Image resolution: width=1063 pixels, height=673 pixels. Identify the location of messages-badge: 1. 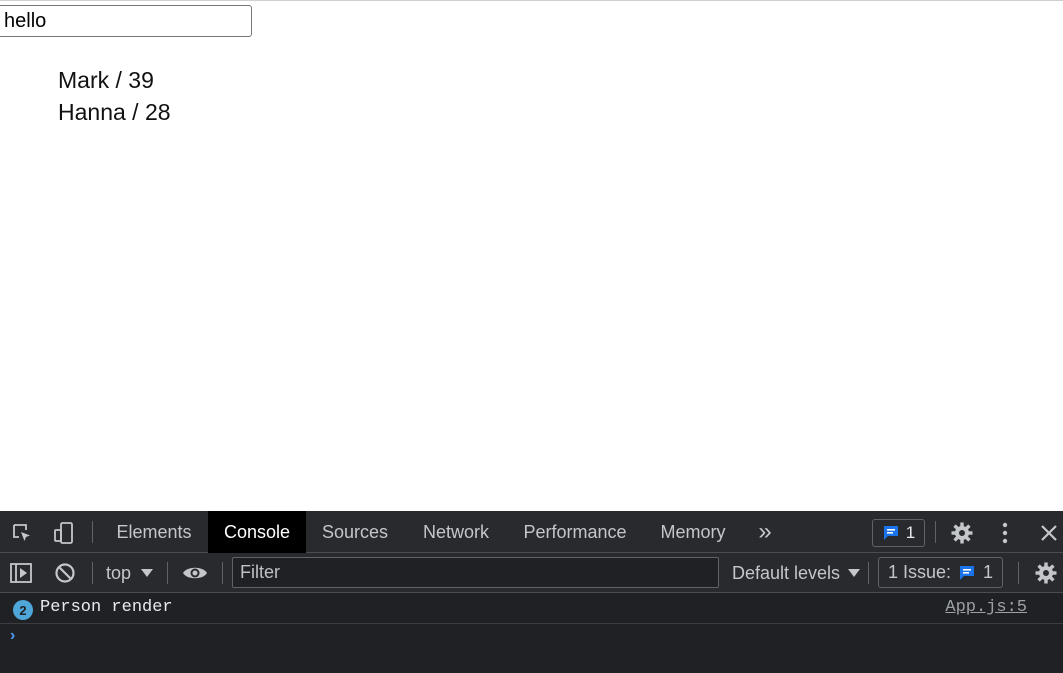
(898, 533).